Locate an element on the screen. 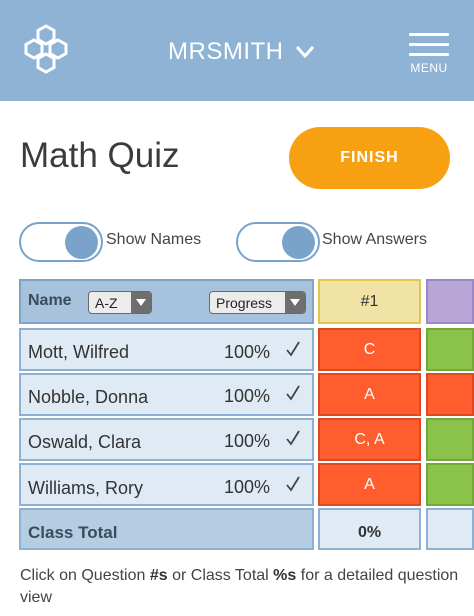  help-text-part: Click on Question is located at coordinates (85, 575).